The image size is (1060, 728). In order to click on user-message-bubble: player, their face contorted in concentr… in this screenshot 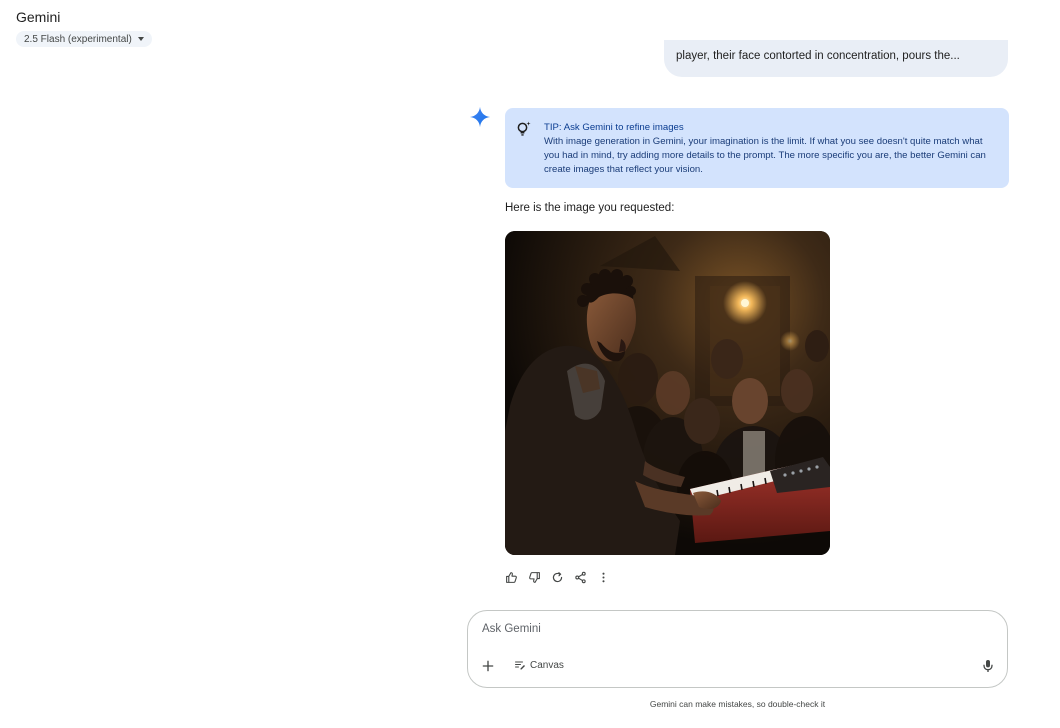, I will do `click(836, 58)`.